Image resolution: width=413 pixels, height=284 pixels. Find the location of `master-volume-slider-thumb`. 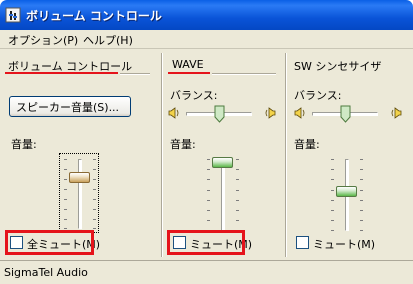

master-volume-slider-thumb is located at coordinates (79, 177).